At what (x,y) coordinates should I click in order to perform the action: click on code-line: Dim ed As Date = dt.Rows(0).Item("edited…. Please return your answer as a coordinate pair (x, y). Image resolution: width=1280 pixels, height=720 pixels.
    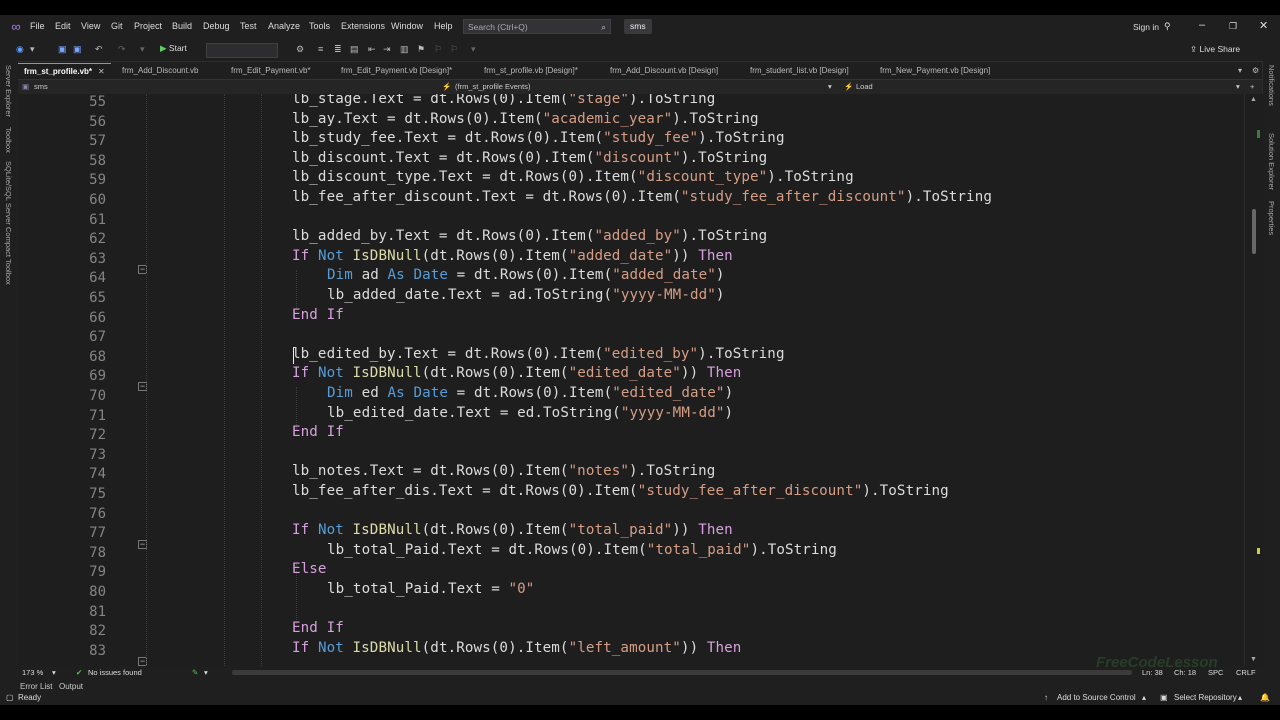
    Looking at the image, I should click on (530, 393).